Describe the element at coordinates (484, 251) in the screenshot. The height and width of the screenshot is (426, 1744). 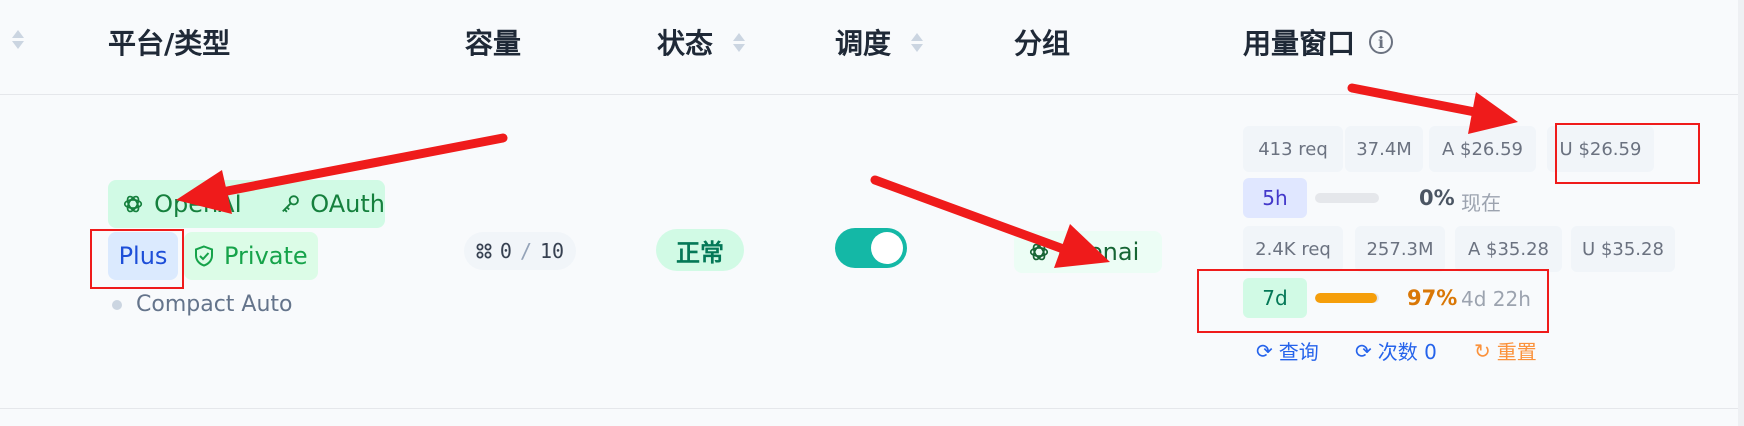
I see `grid-icon` at that location.